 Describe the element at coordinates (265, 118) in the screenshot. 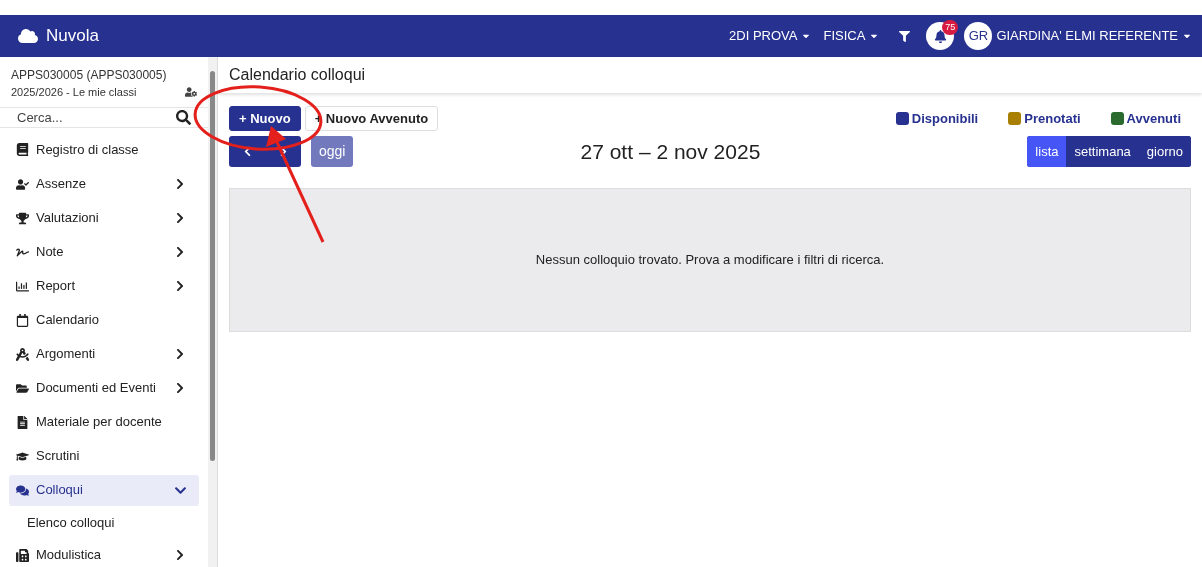

I see `new-button: + Nuovo` at that location.